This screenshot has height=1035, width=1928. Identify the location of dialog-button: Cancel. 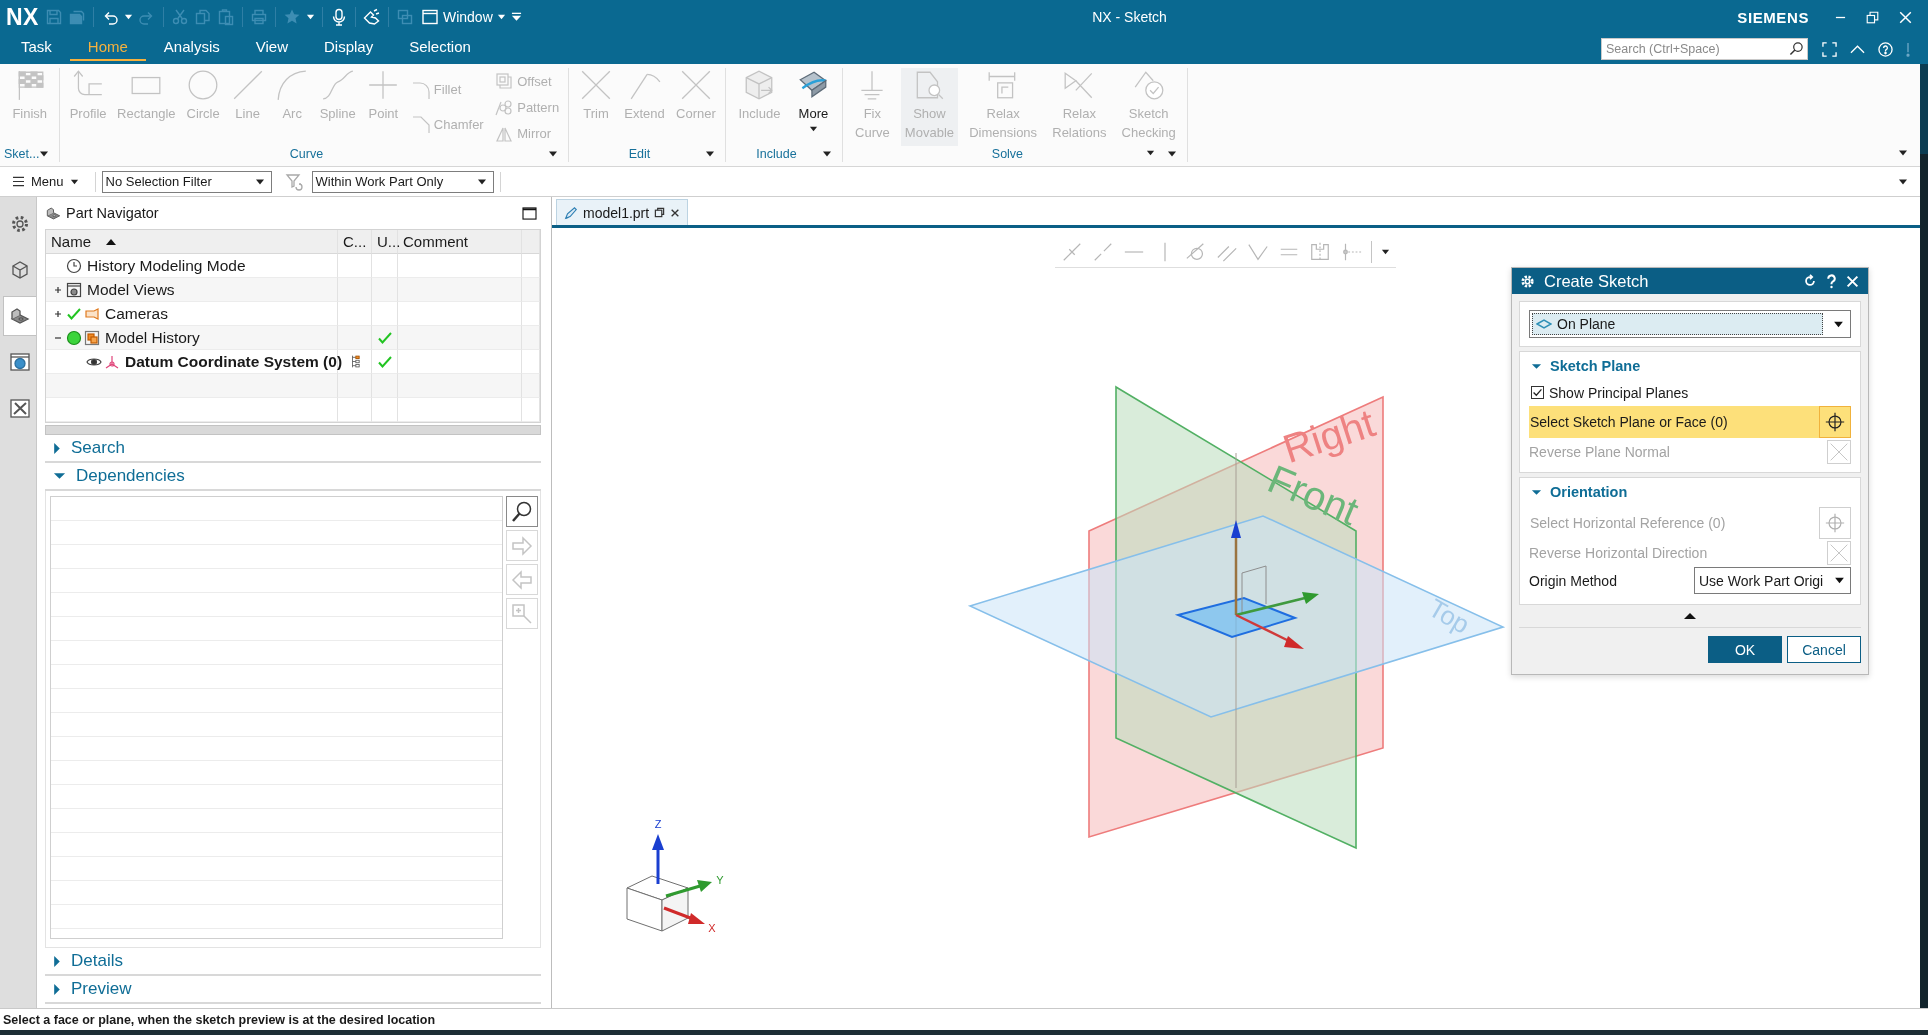
(1824, 649).